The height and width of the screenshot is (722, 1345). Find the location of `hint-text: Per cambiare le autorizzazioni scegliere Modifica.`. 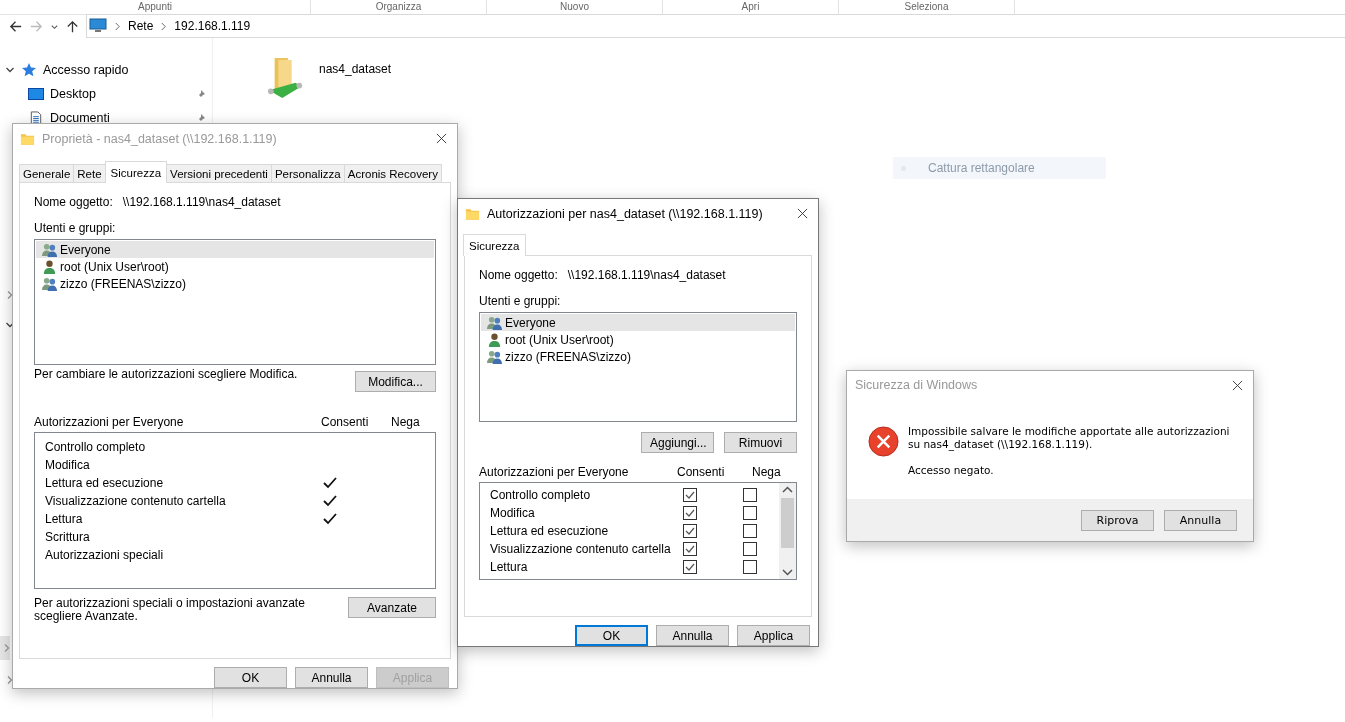

hint-text: Per cambiare le autorizzazioni scegliere Modifica. is located at coordinates (166, 374).